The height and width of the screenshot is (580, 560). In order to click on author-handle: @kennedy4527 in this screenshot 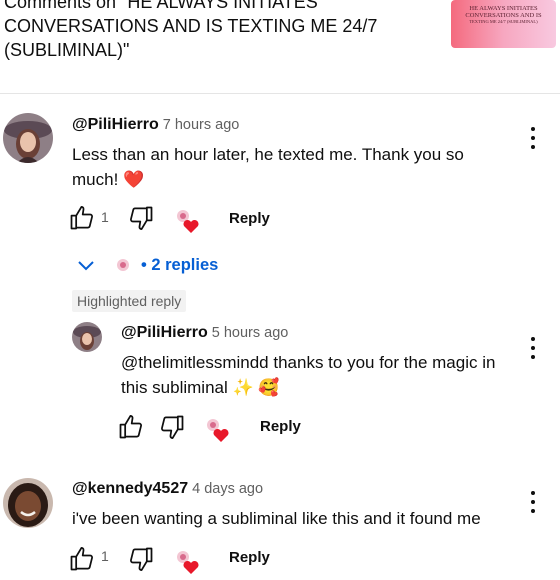, I will do `click(130, 488)`.